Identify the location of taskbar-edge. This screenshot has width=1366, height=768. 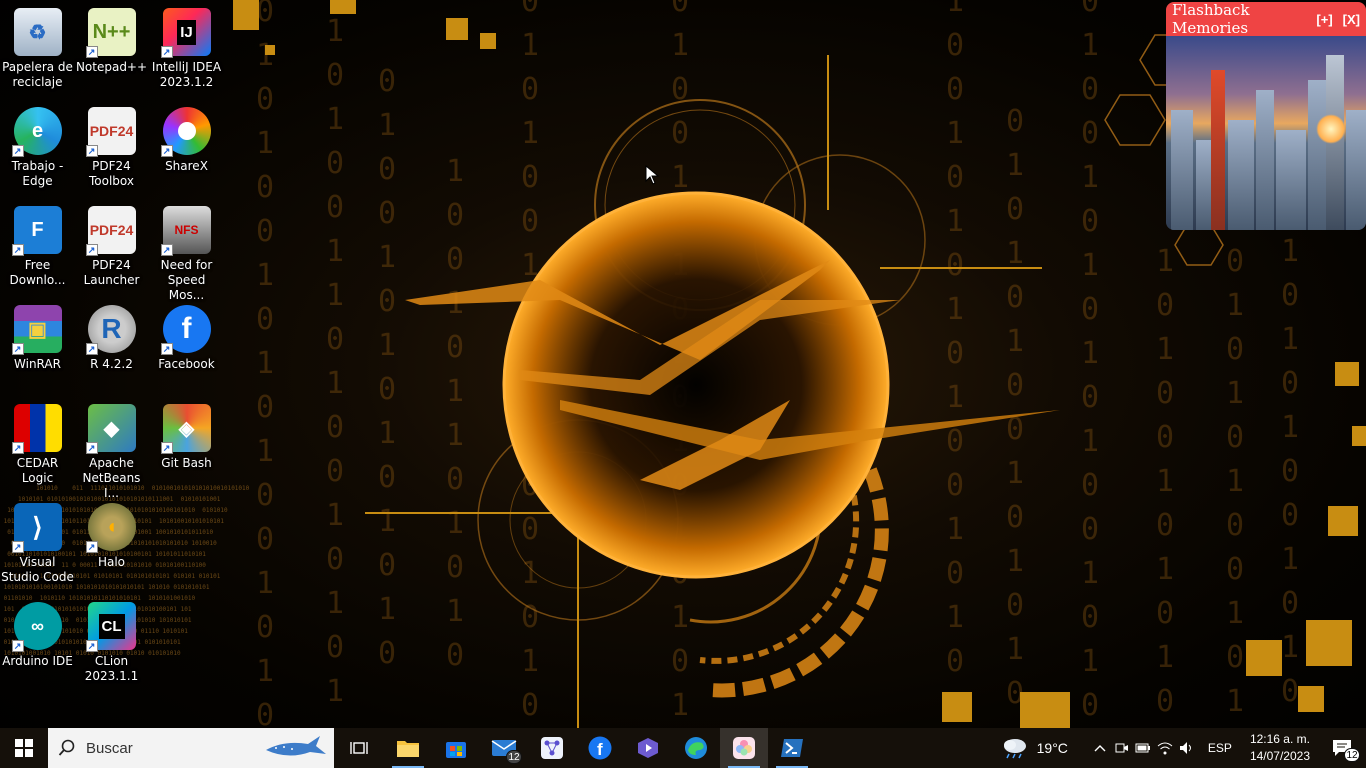
(696, 748).